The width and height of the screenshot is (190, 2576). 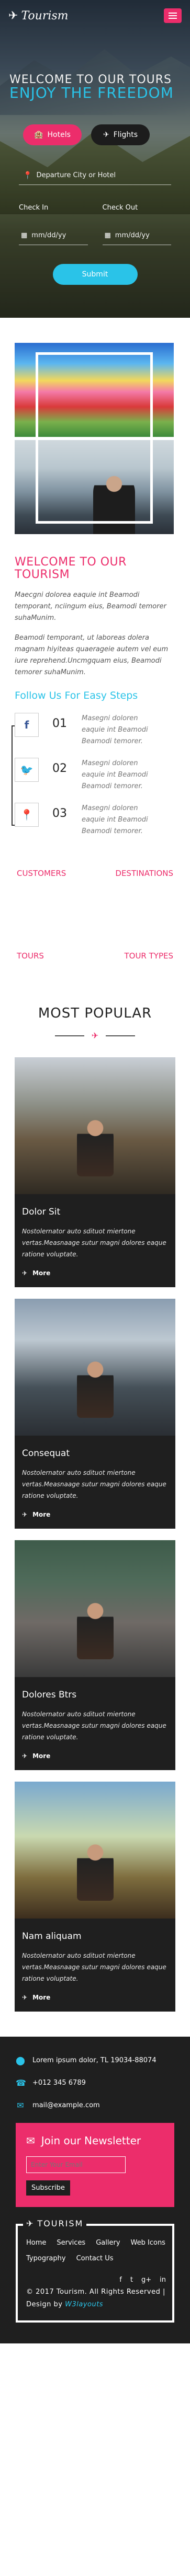 I want to click on steps-heading: Follow Us For Easy Steps, so click(x=76, y=695).